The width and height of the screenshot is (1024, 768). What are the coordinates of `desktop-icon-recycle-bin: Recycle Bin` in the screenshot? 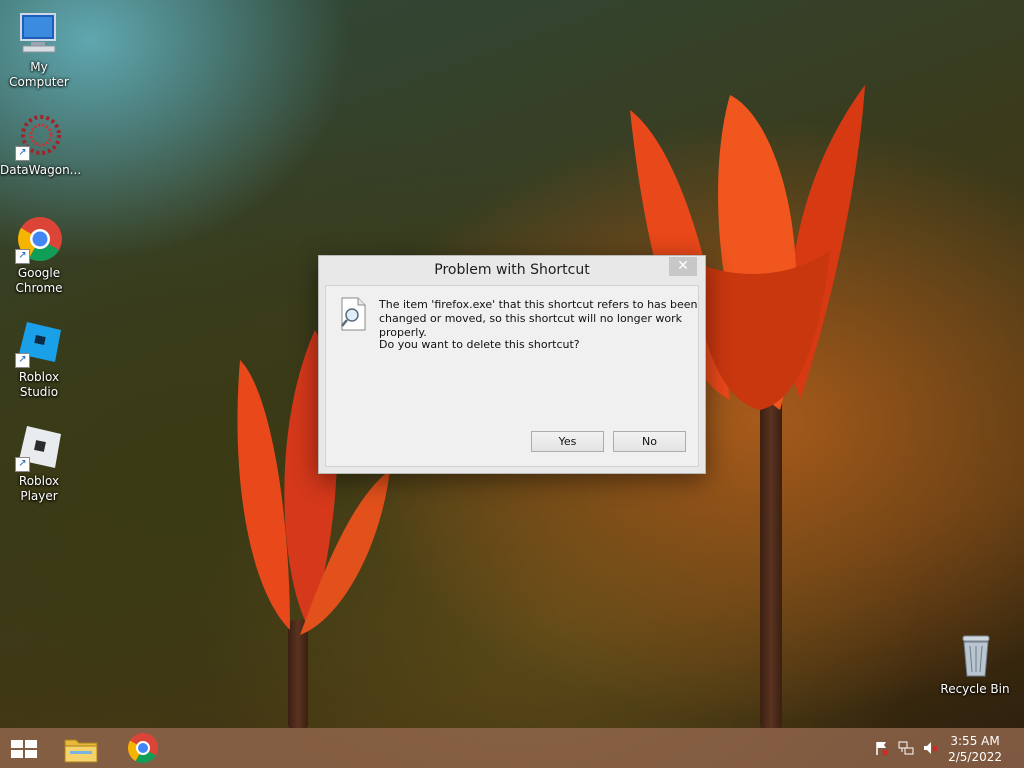 It's located at (975, 664).